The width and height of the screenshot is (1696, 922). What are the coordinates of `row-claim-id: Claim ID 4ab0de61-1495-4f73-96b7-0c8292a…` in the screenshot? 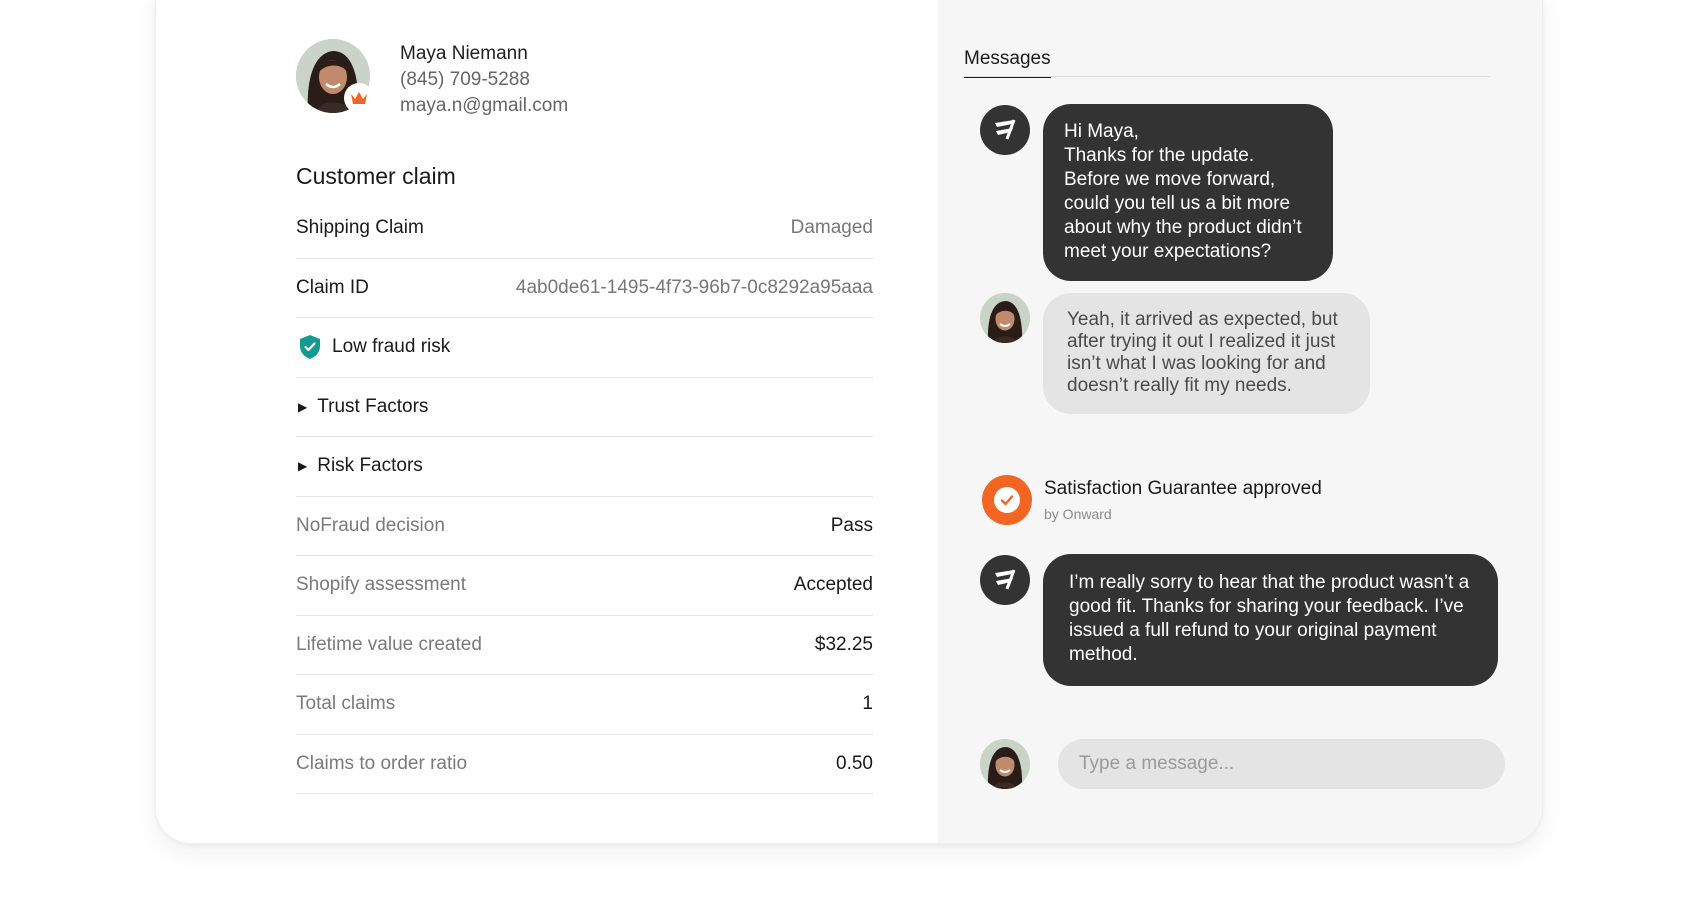 It's located at (584, 288).